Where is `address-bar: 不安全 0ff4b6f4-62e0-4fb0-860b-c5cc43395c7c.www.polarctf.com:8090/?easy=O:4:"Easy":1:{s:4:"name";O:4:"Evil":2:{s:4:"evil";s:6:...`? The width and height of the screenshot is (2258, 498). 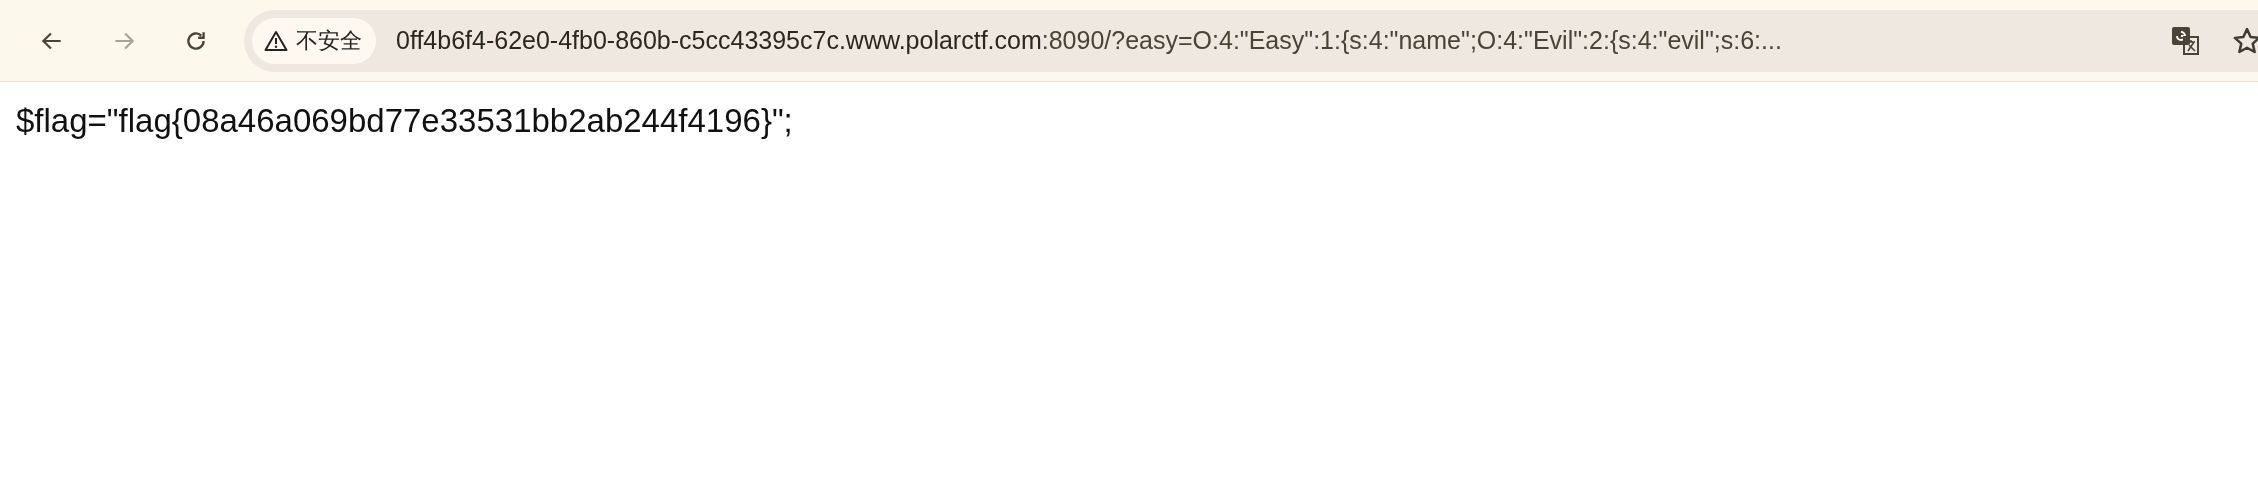 address-bar: 不安全 0ff4b6f4-62e0-4fb0-860b-c5cc43395c7c.www.polarctf.com:8090/?easy=O:4:"Easy":1:{s:4:"name";O:4:"Evil":2:{s:4:"evil";s:6:... is located at coordinates (1251, 40).